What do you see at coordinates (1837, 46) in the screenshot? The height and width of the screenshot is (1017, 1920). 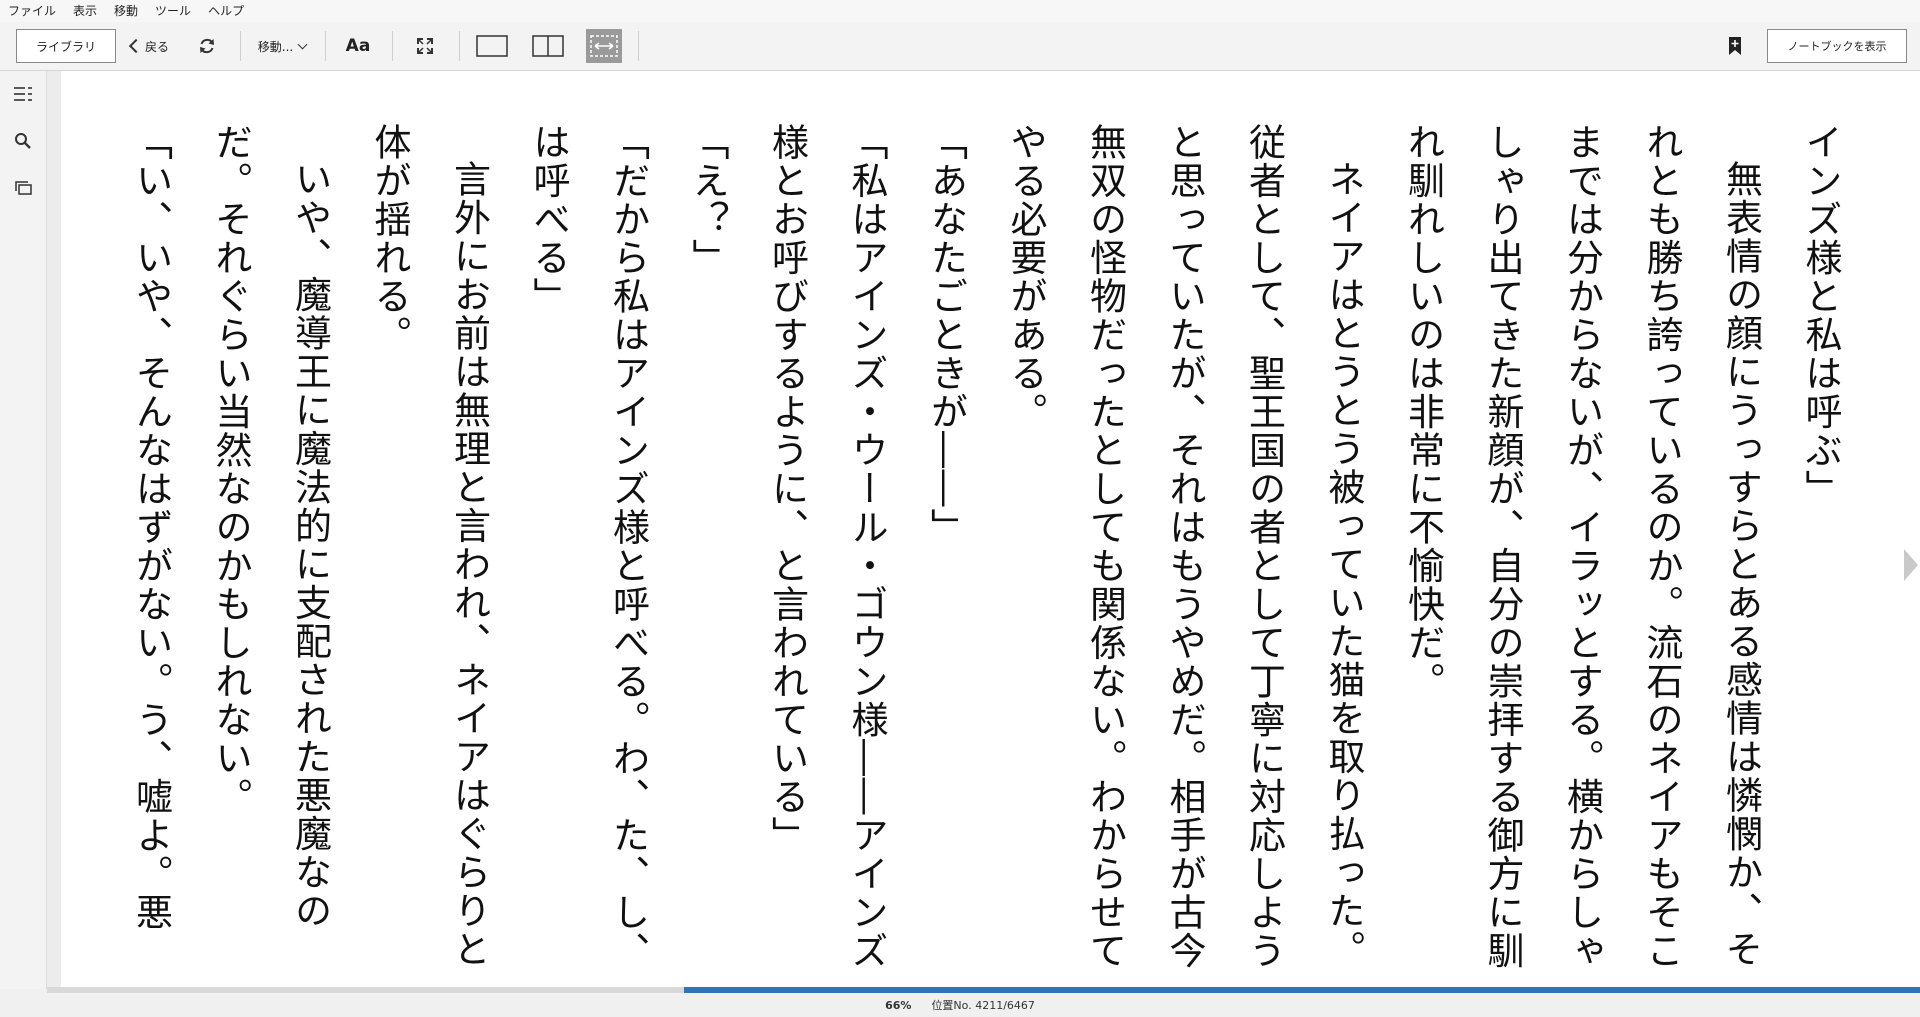 I see `show-notebook-button: ノートブックを表示` at bounding box center [1837, 46].